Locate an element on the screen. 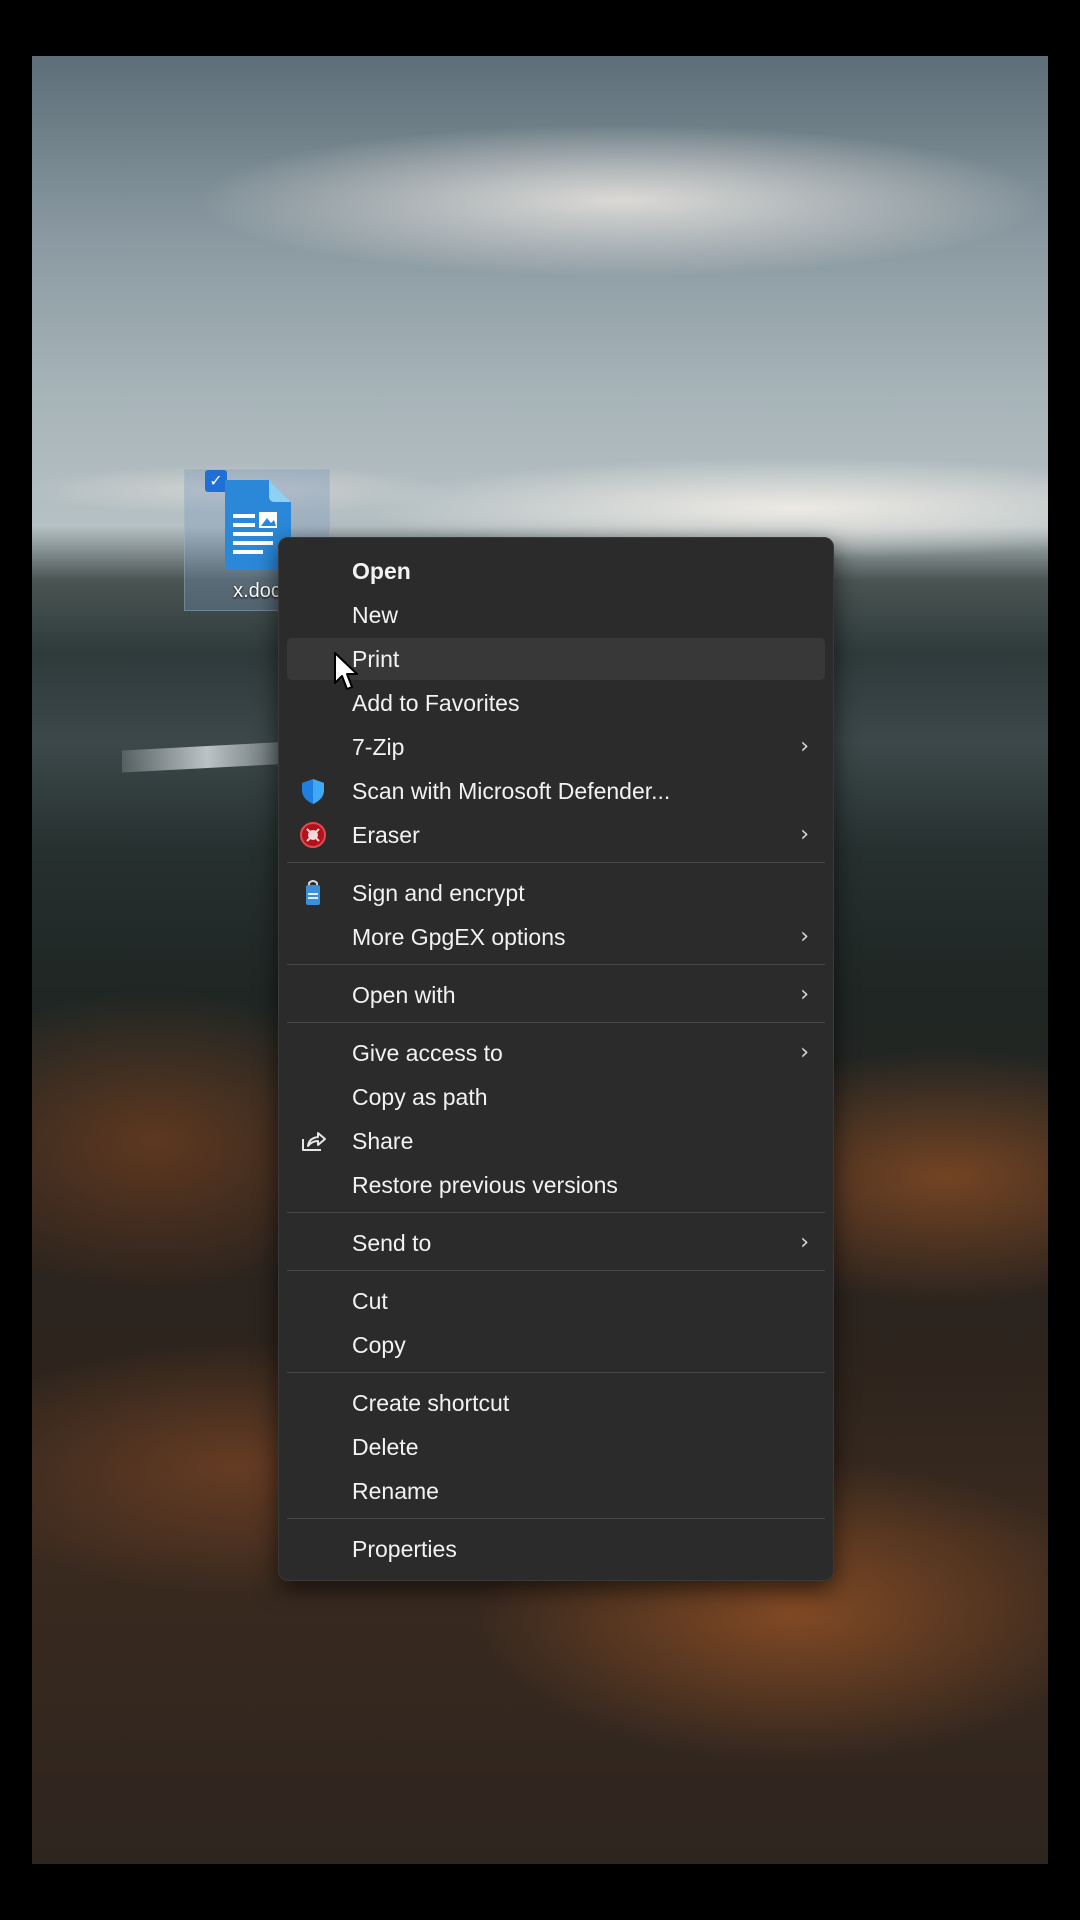  menu-item-copy: Copy is located at coordinates (556, 1345).